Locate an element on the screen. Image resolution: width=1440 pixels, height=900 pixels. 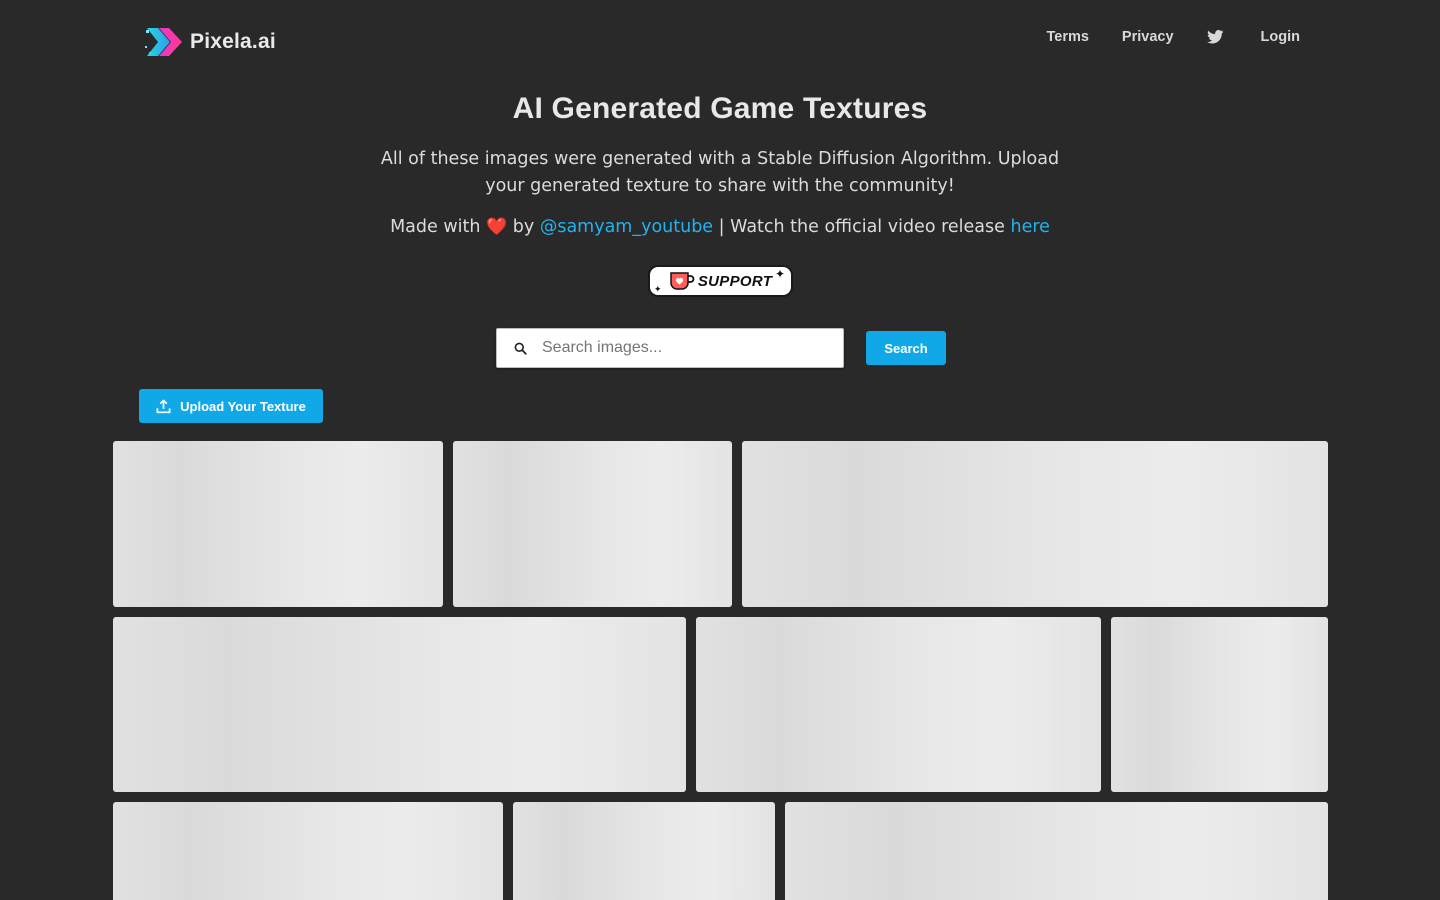
page-title: AI Generated Game Textures is located at coordinates (720, 108).